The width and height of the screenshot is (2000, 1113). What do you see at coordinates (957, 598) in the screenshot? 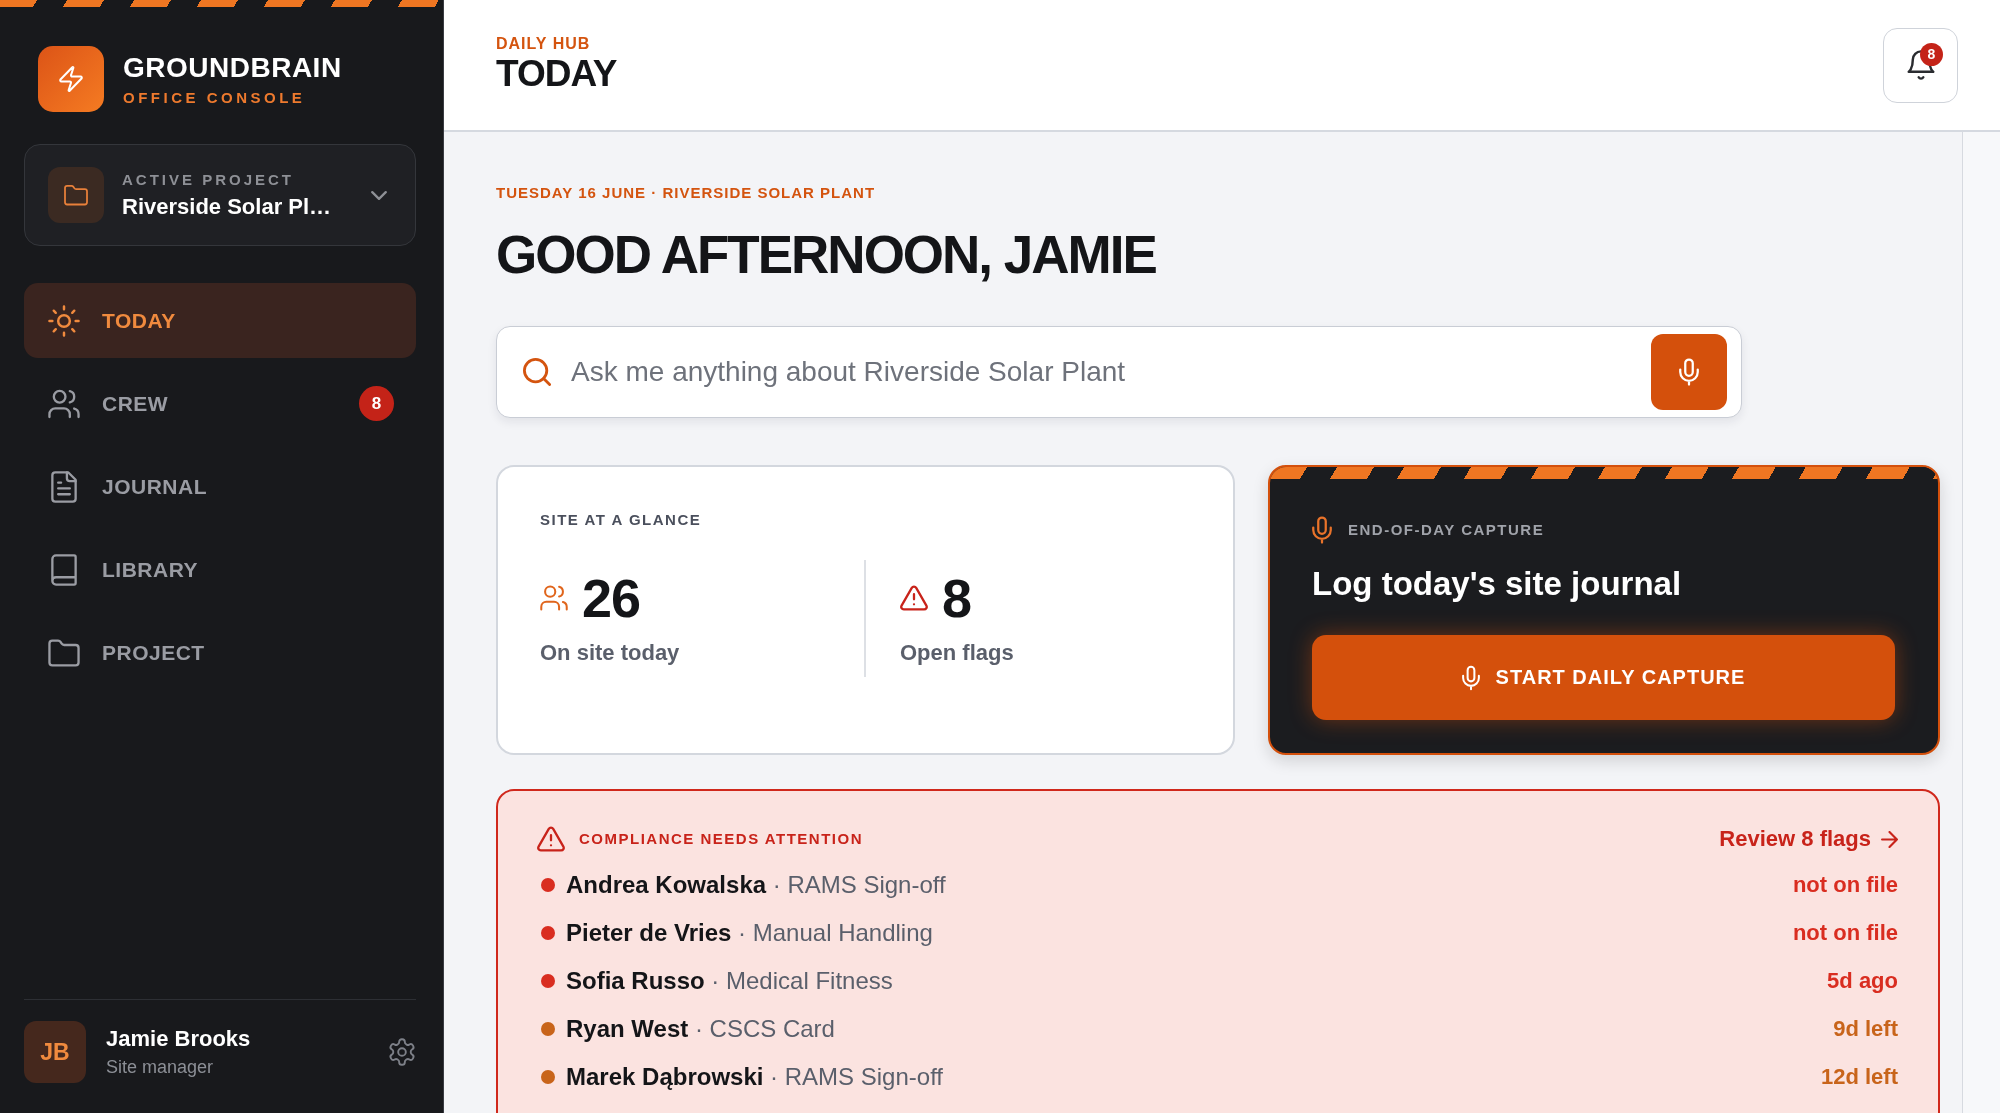
I see `stat-value: 8` at bounding box center [957, 598].